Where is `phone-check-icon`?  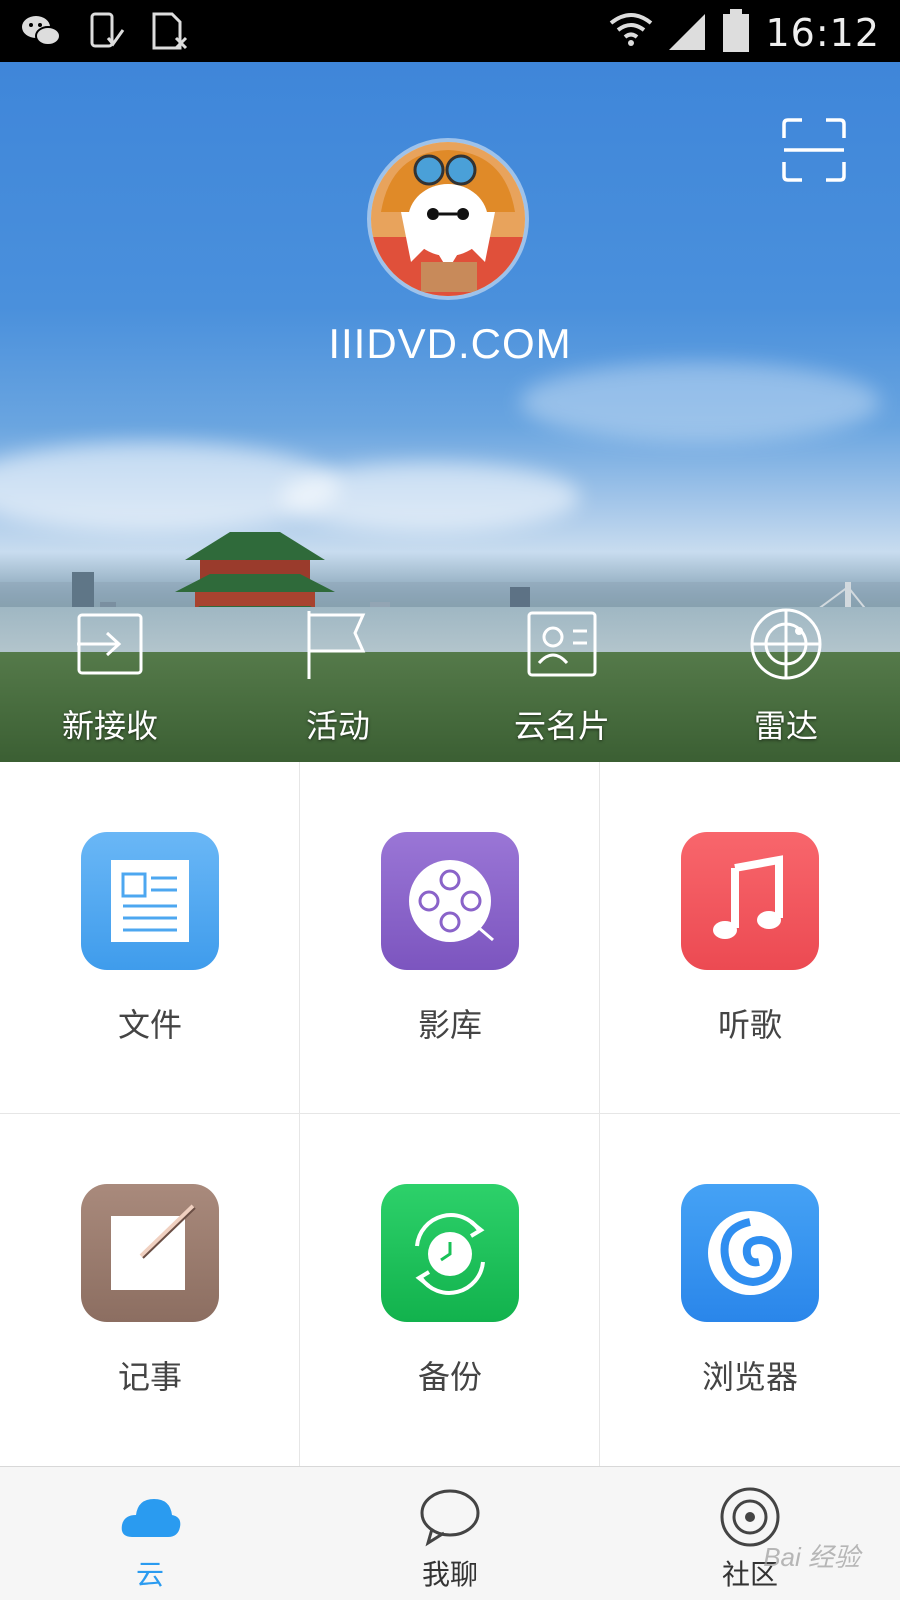
phone-check-icon is located at coordinates (105, 31).